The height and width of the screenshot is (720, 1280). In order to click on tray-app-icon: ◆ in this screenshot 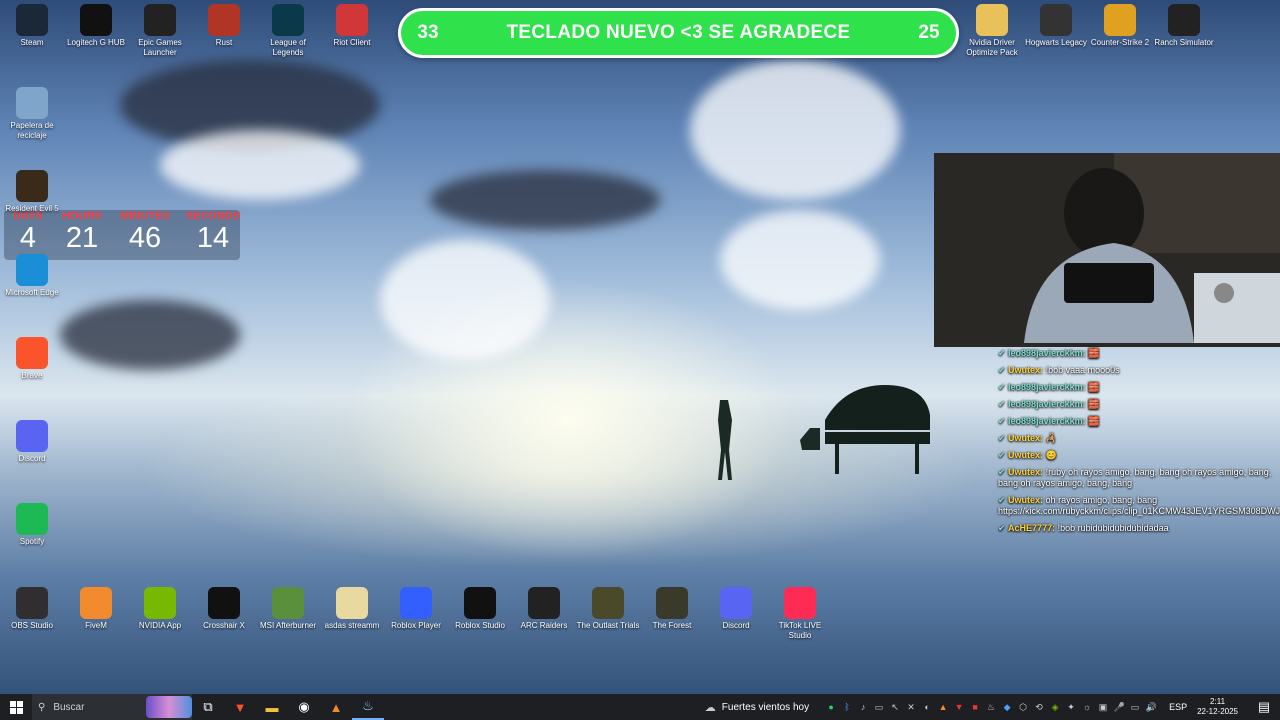, I will do `click(1007, 707)`.